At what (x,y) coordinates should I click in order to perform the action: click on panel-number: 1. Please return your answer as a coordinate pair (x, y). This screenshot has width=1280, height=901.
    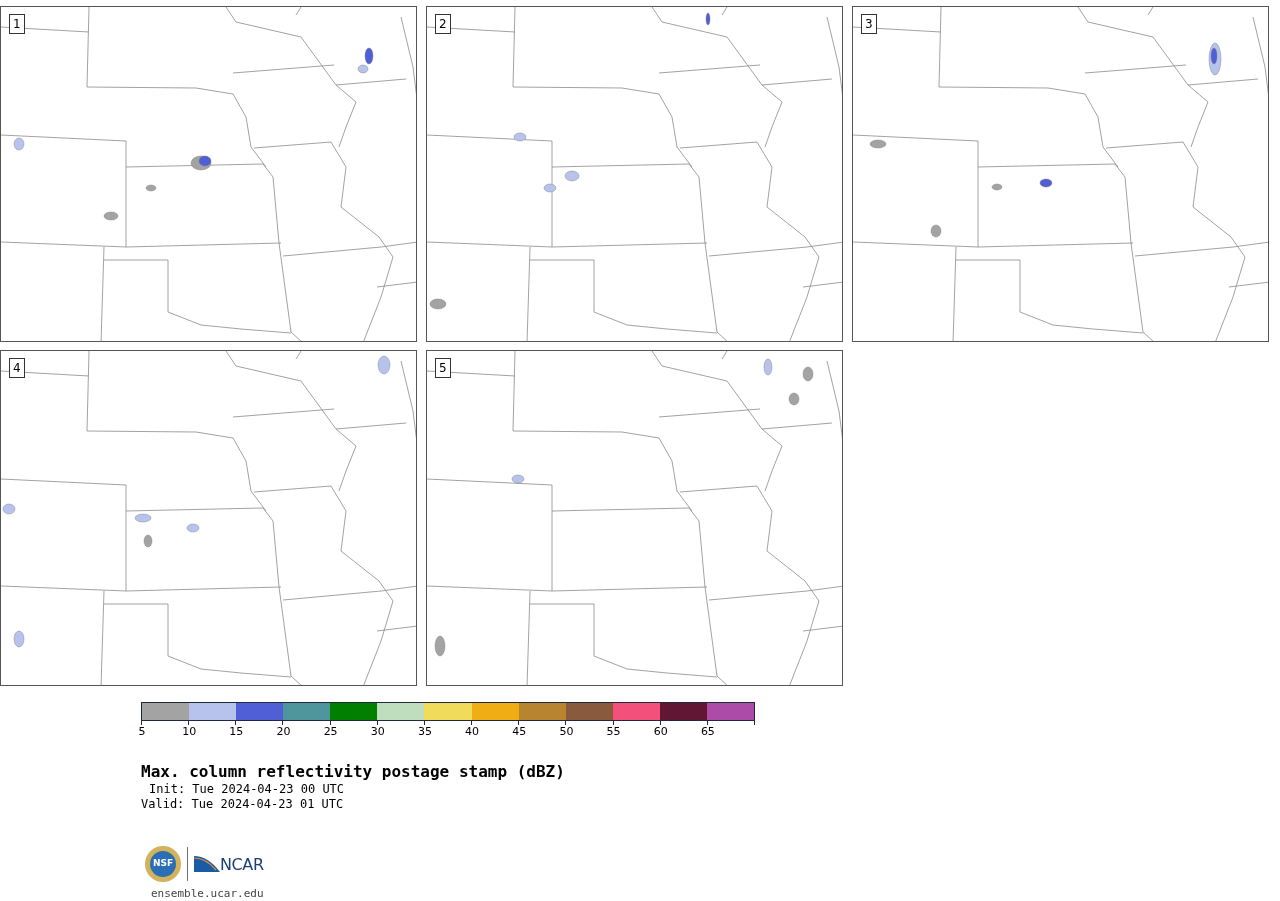
    Looking at the image, I should click on (17, 24).